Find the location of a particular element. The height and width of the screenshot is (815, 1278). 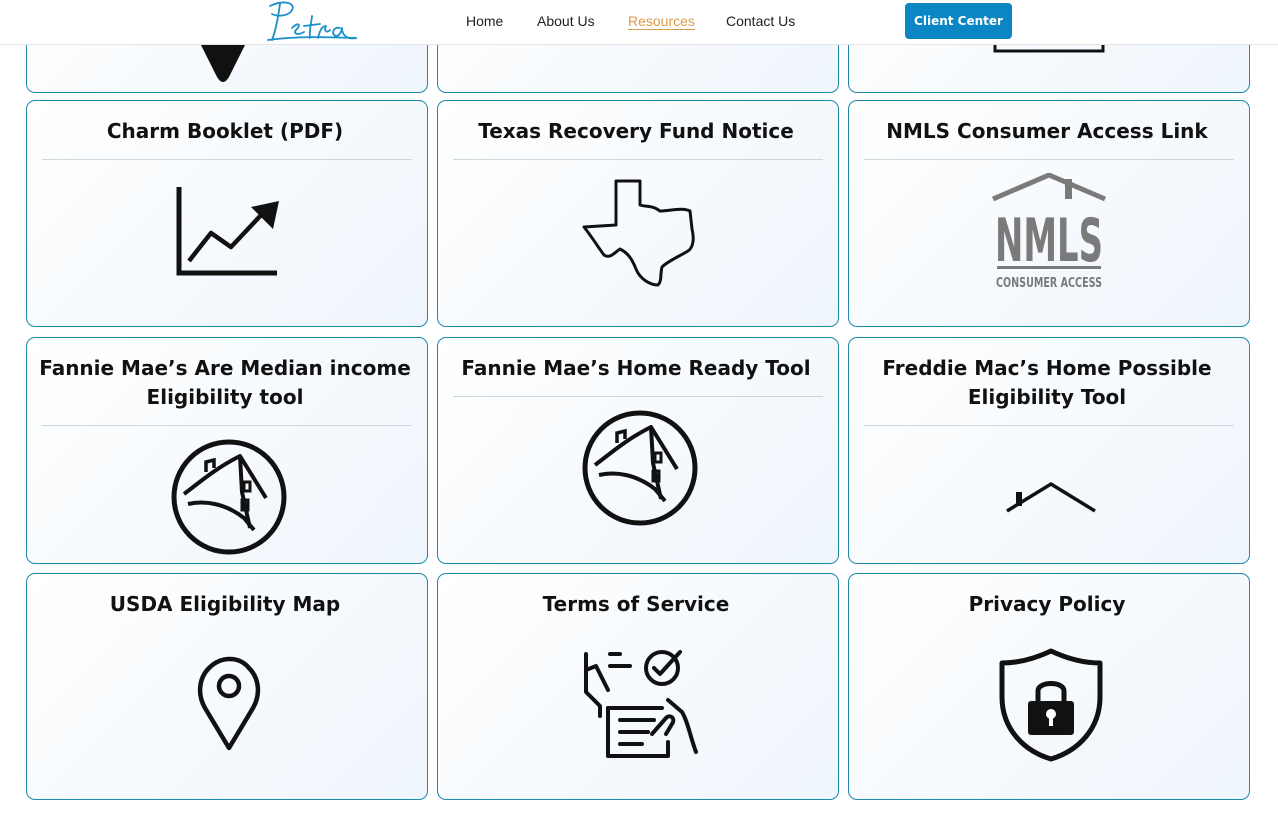

card-title: Charm Booklet (PDF) is located at coordinates (225, 131).